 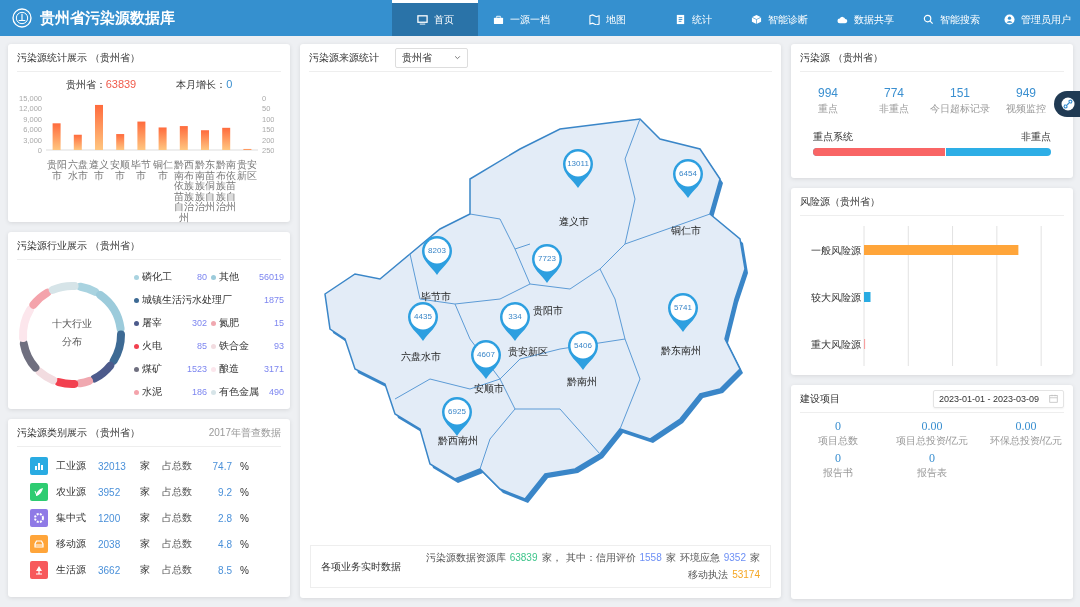 I want to click on risk-category-label: 较大风险源, so click(x=836, y=297).